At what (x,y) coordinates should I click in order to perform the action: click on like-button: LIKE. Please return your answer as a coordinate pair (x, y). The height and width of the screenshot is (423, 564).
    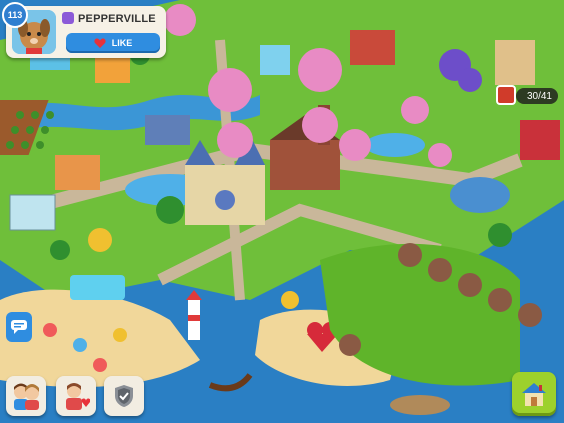
    Looking at the image, I should click on (113, 43).